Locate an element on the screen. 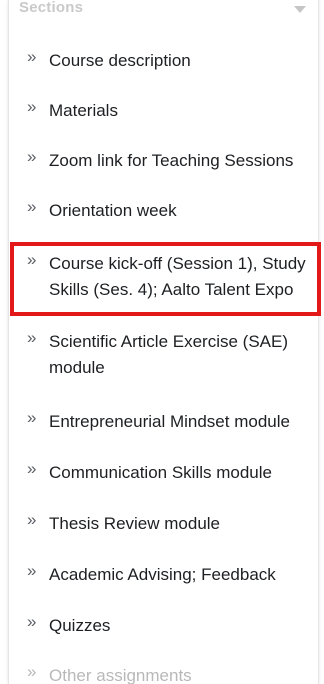  section-item-quizzes: » Quizzes is located at coordinates (163, 625).